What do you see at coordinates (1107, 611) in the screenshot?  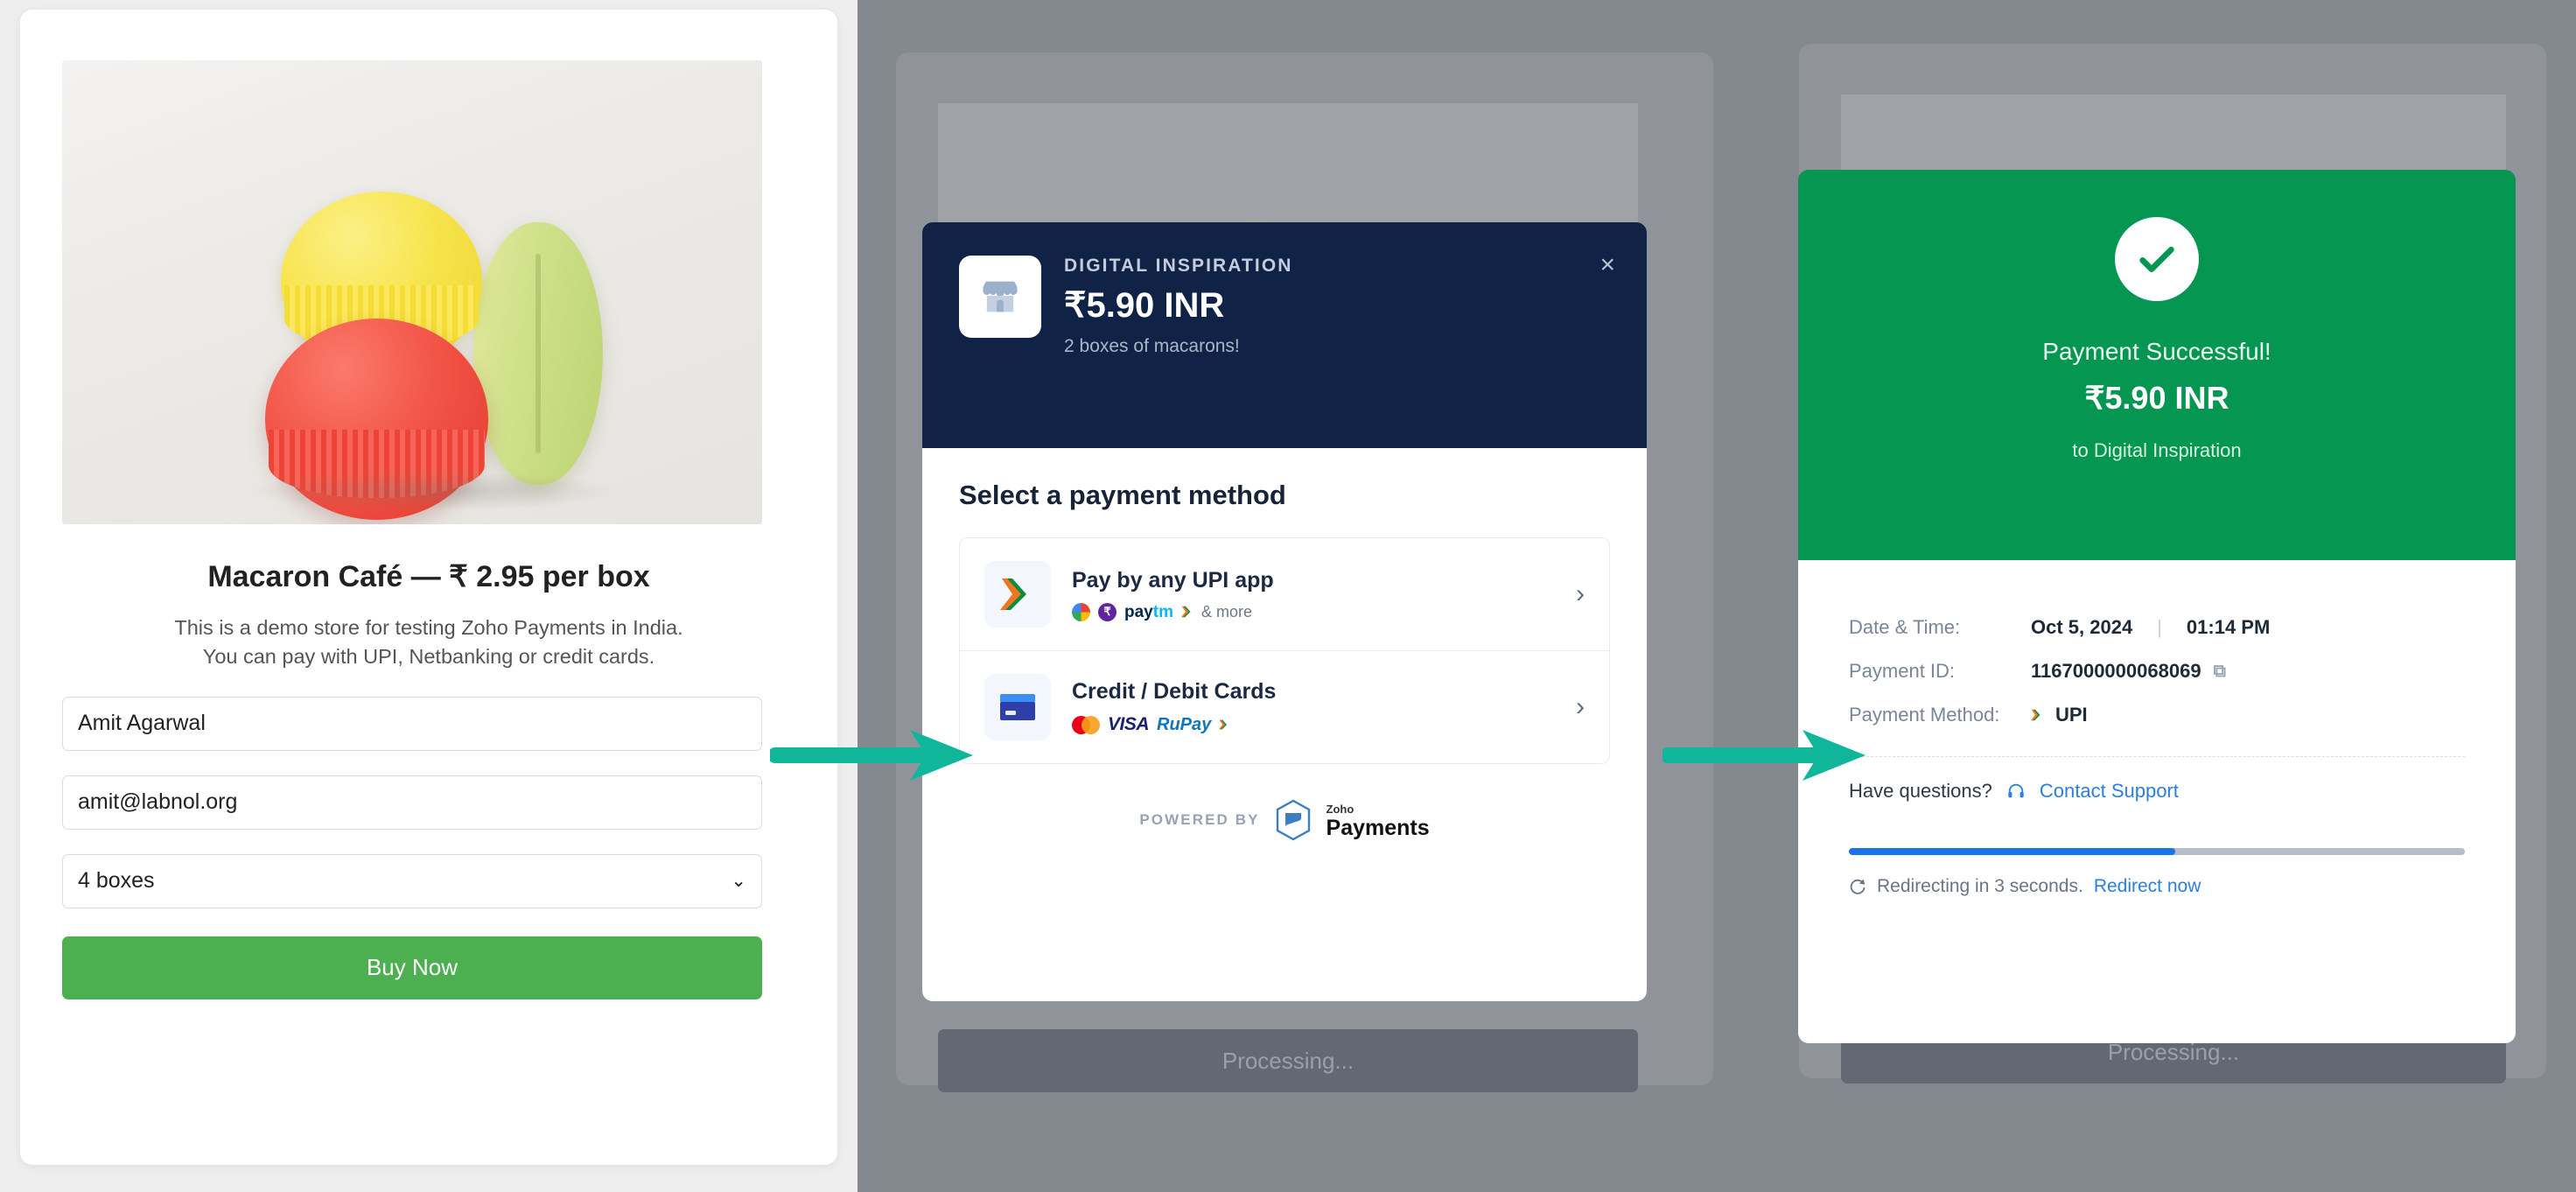 I see `phonepe-icon: ₹` at bounding box center [1107, 611].